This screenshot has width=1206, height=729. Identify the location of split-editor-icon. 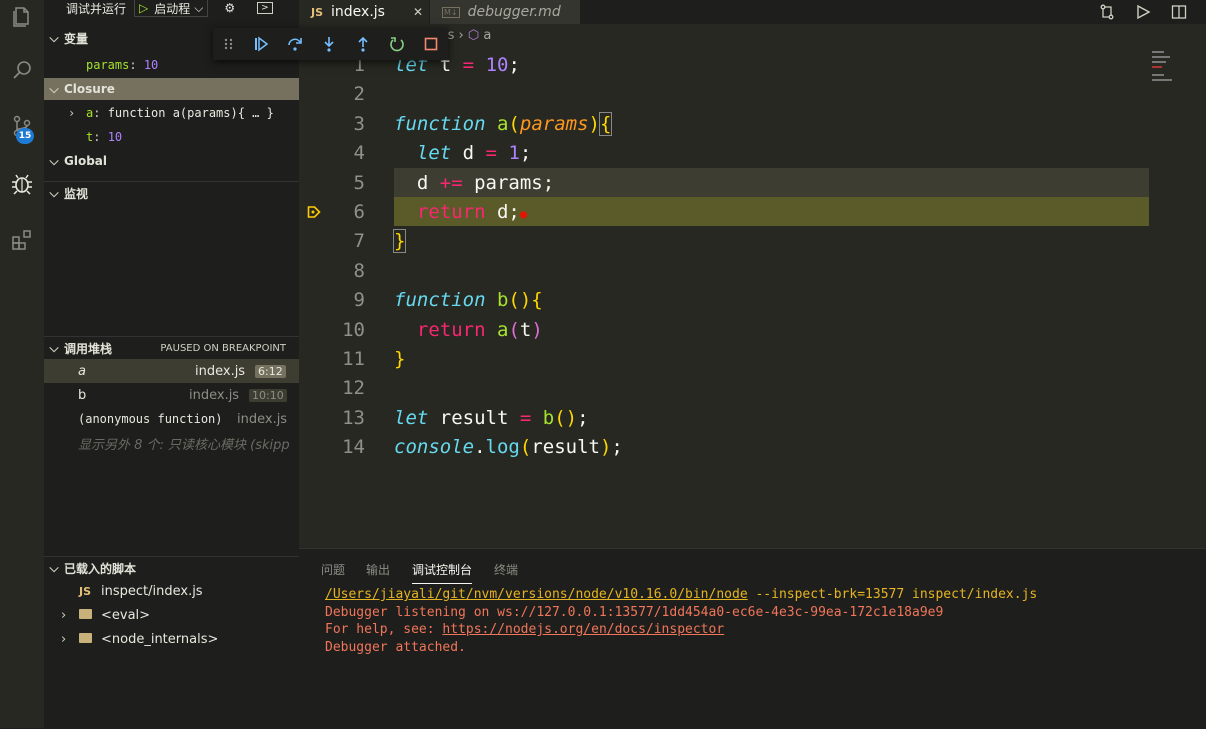
(1179, 12).